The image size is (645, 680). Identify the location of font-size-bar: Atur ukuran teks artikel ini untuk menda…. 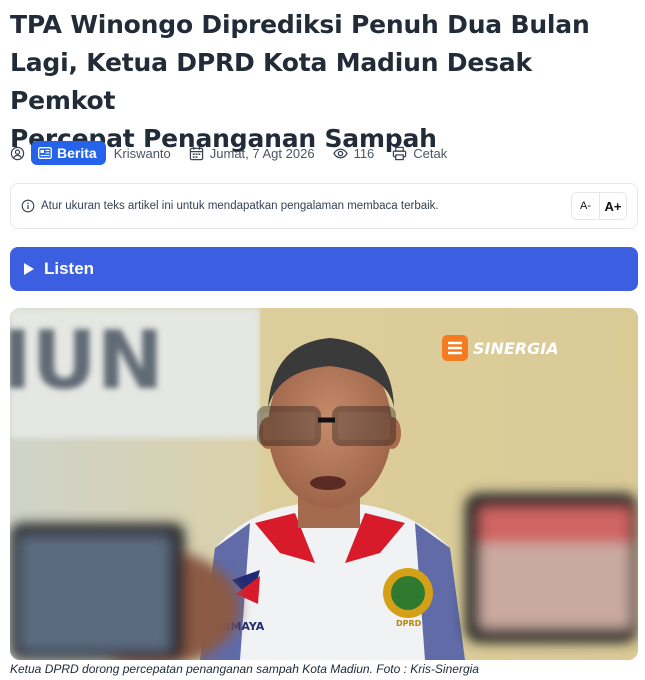
(324, 206).